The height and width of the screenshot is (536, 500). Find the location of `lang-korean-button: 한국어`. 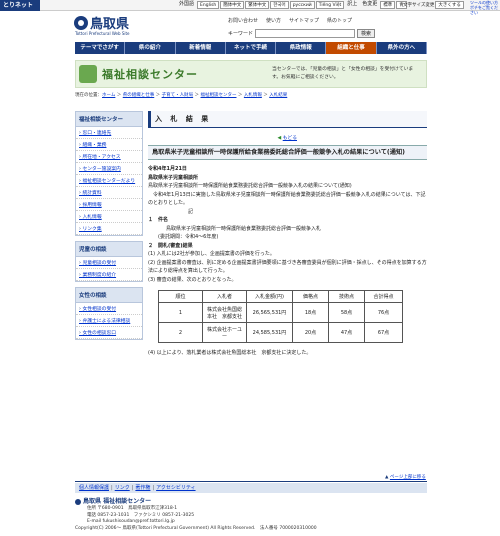

lang-korean-button: 한국어 is located at coordinates (279, 5).